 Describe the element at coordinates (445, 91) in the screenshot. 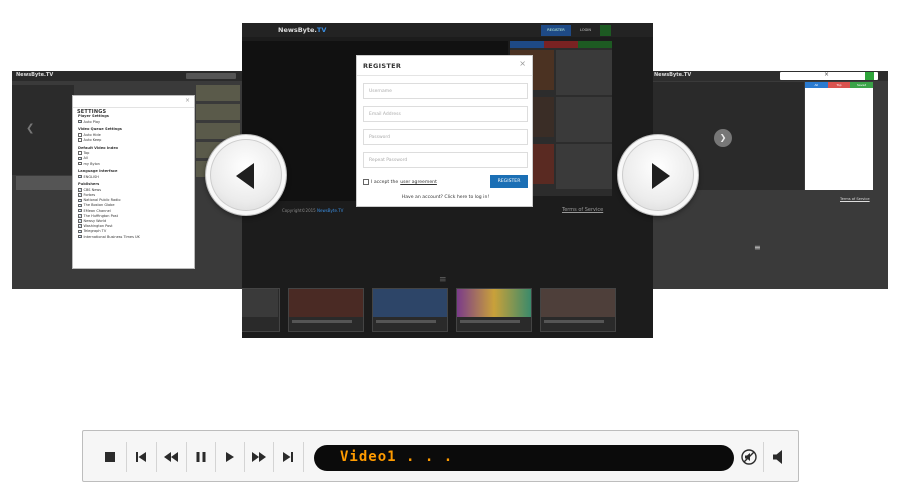

I see `username-field: Username` at that location.